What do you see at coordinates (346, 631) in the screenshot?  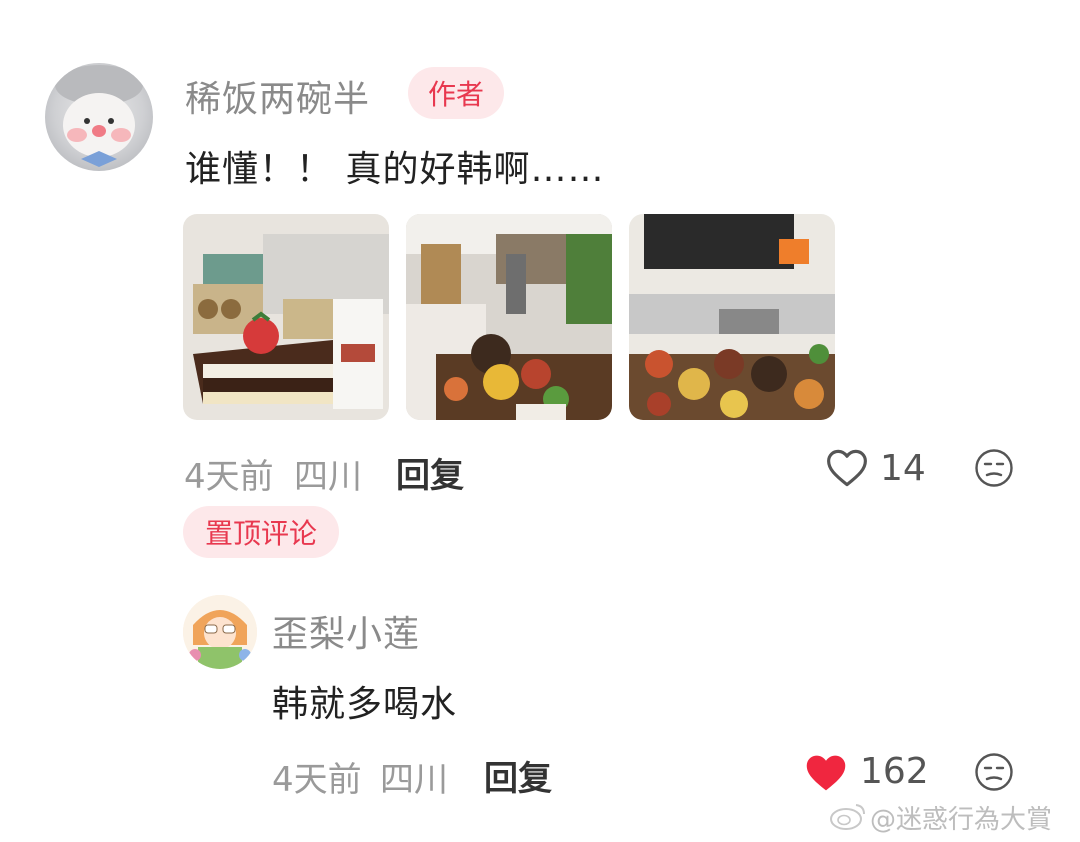 I see `username: 歪梨小莲` at bounding box center [346, 631].